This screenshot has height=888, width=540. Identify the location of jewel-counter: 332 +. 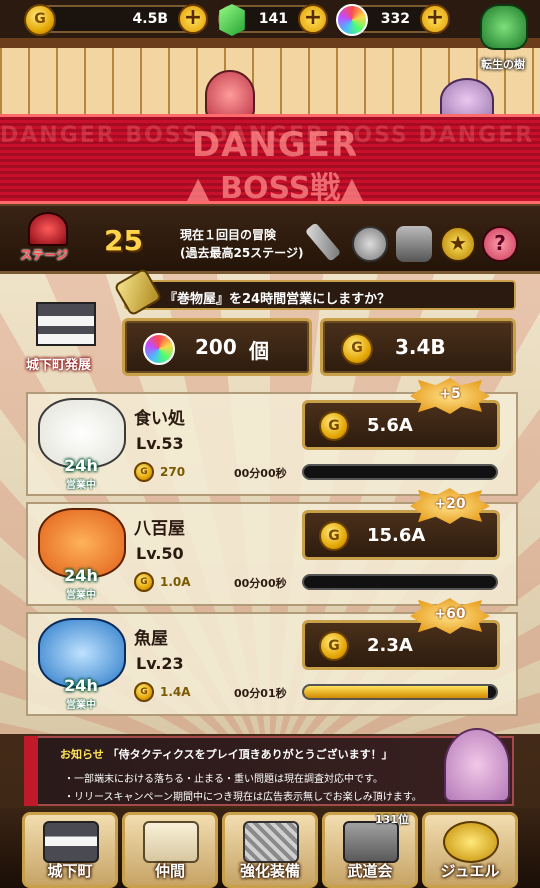
(393, 20).